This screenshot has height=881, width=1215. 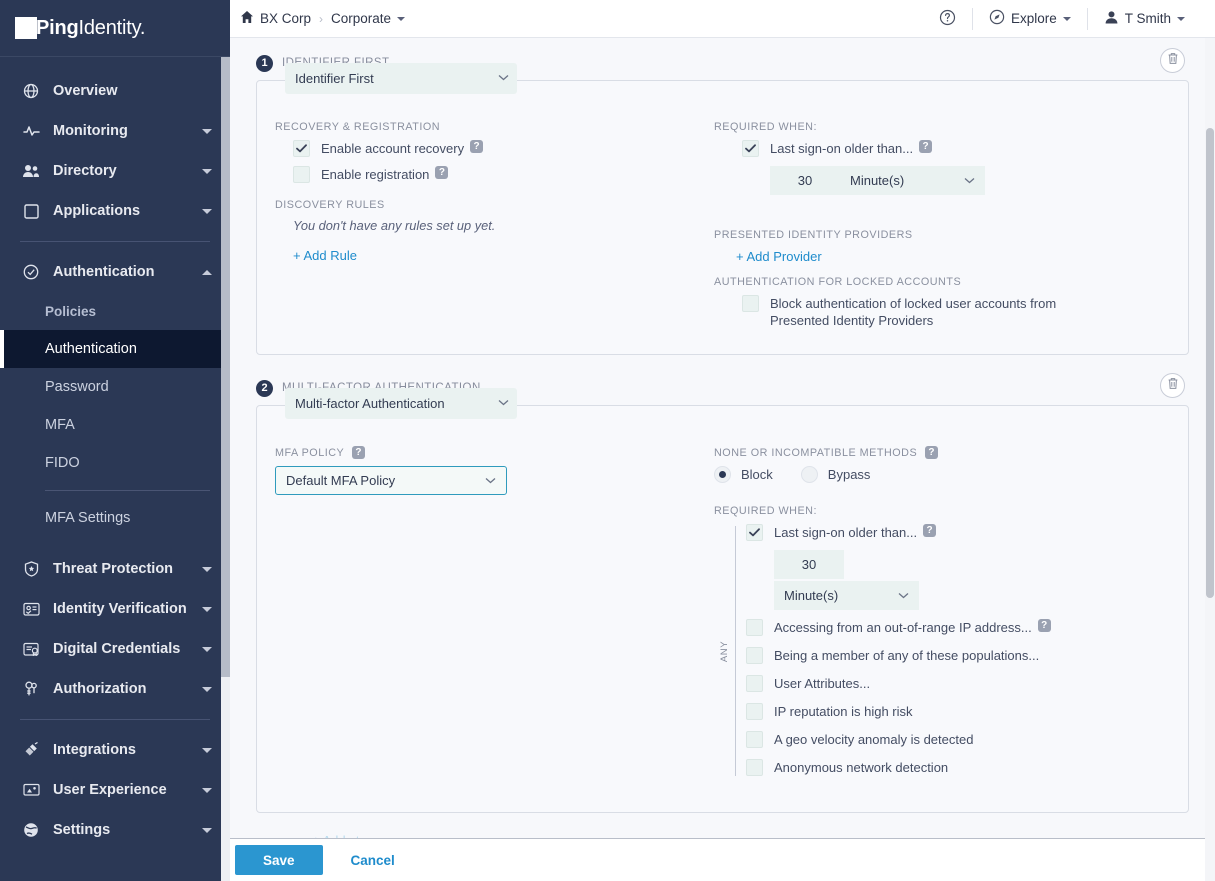 I want to click on sidebar-item-user-experience: User Experience, so click(x=115, y=790).